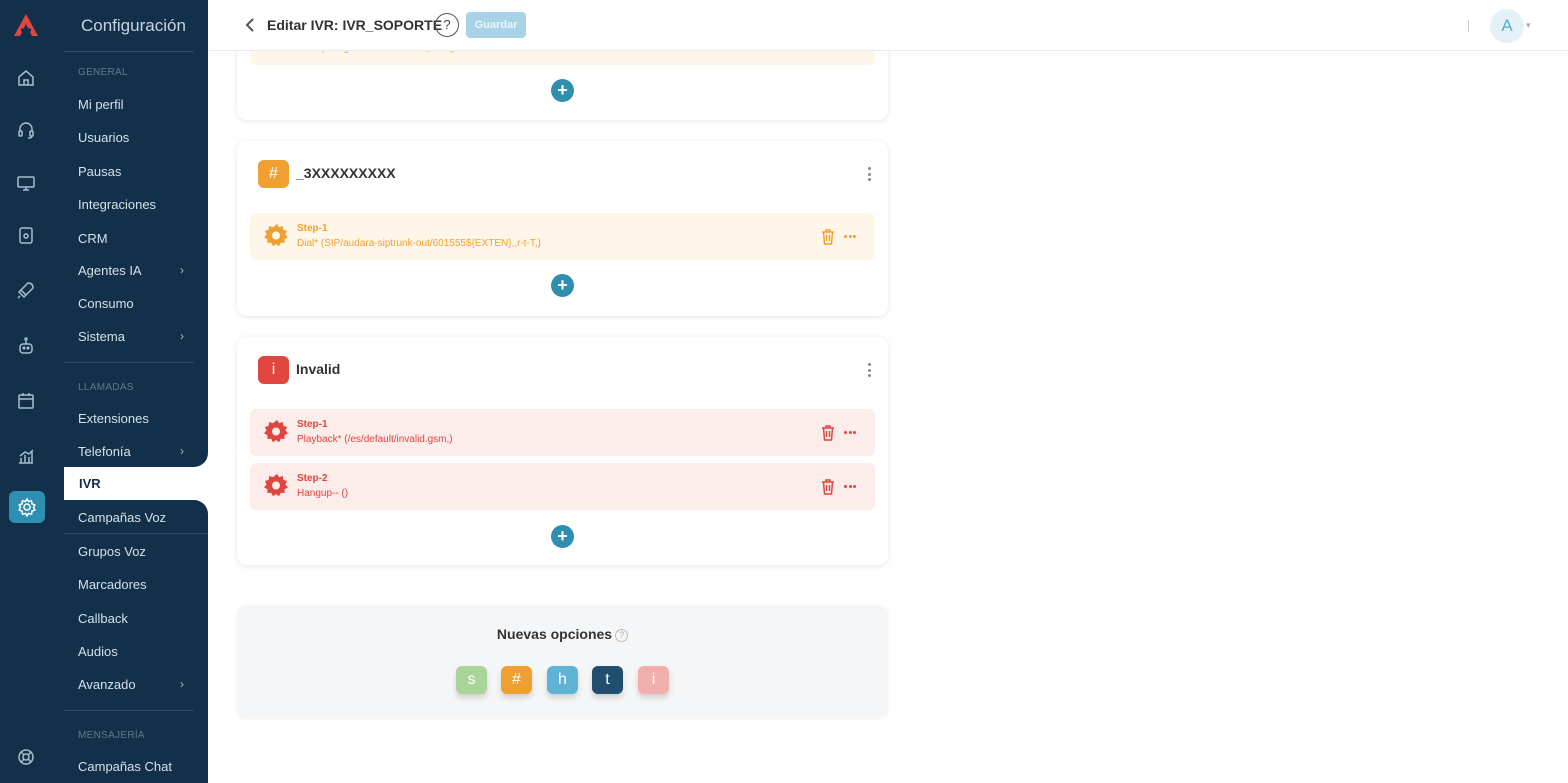  What do you see at coordinates (26, 78) in the screenshot?
I see `home-icon` at bounding box center [26, 78].